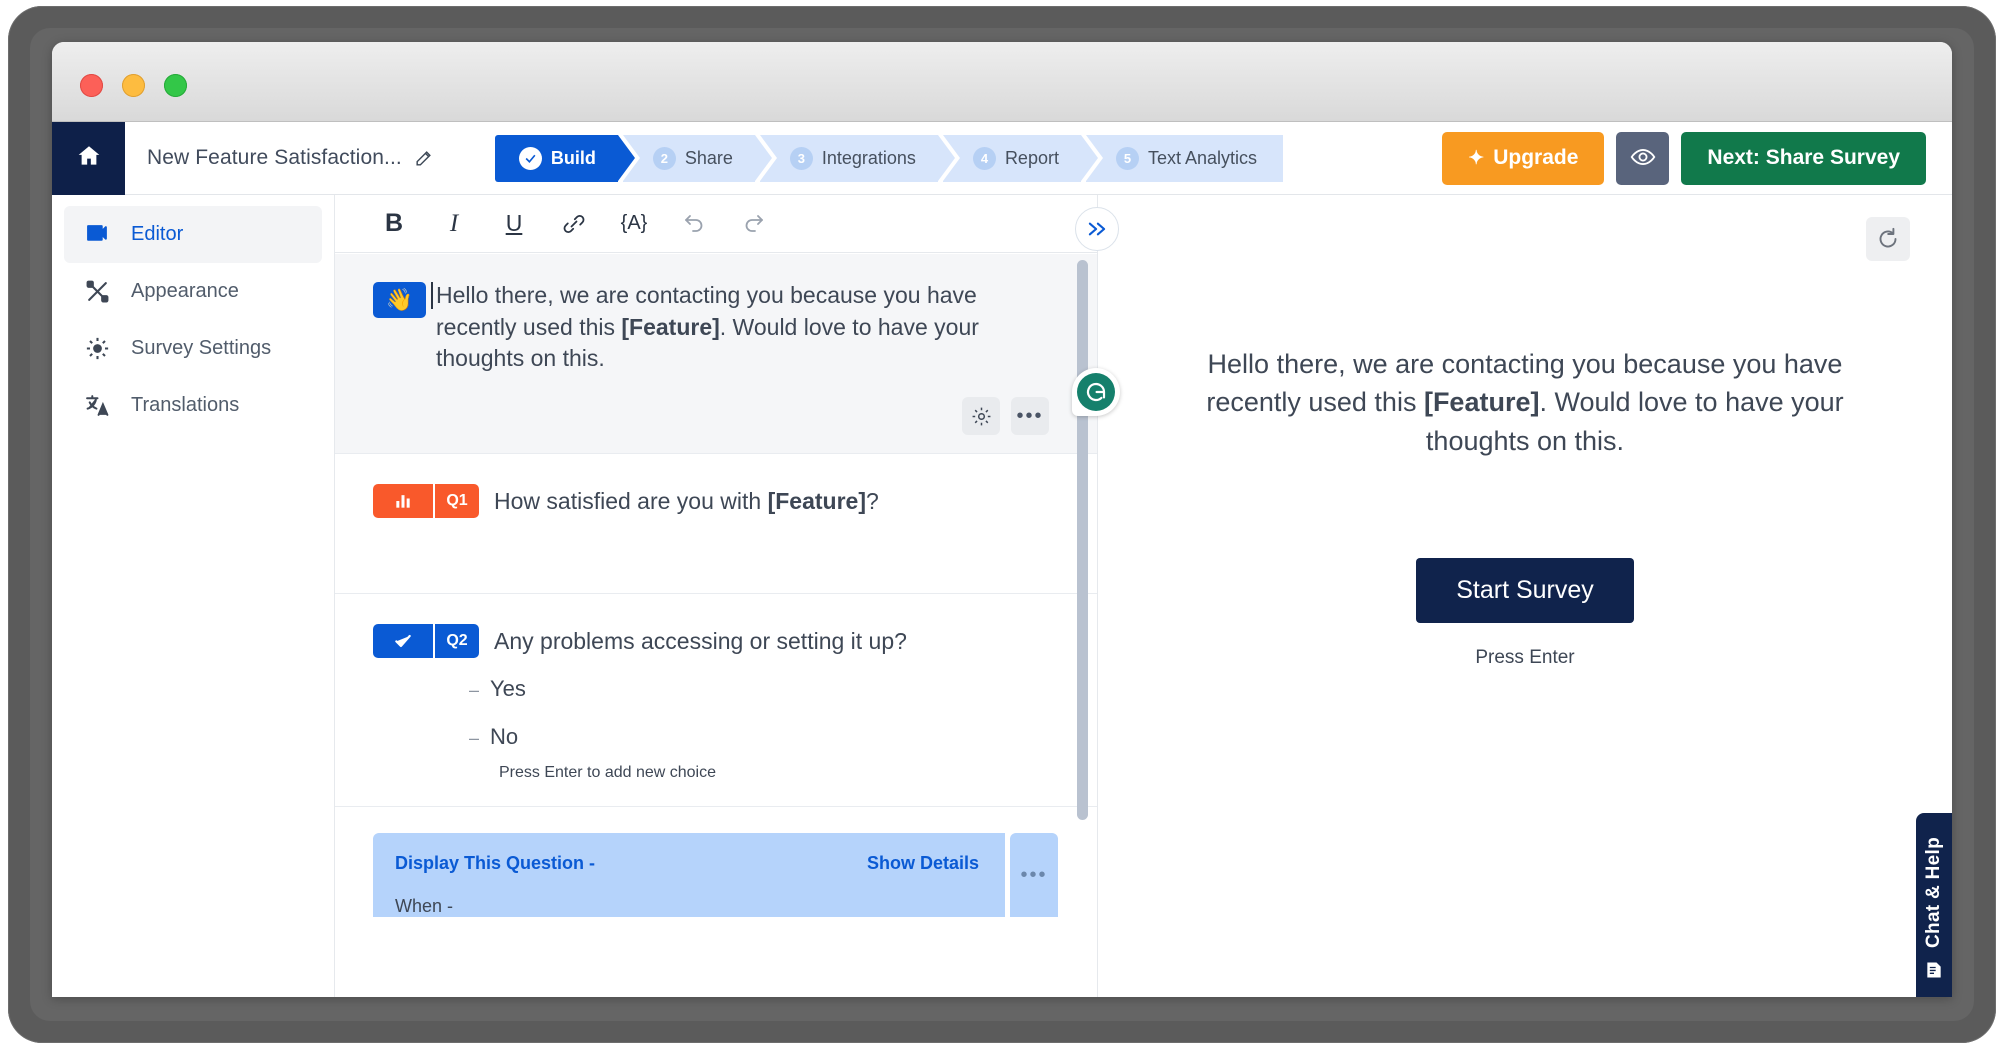 This screenshot has width=2004, height=1049. I want to click on minimize-window-button, so click(133, 85).